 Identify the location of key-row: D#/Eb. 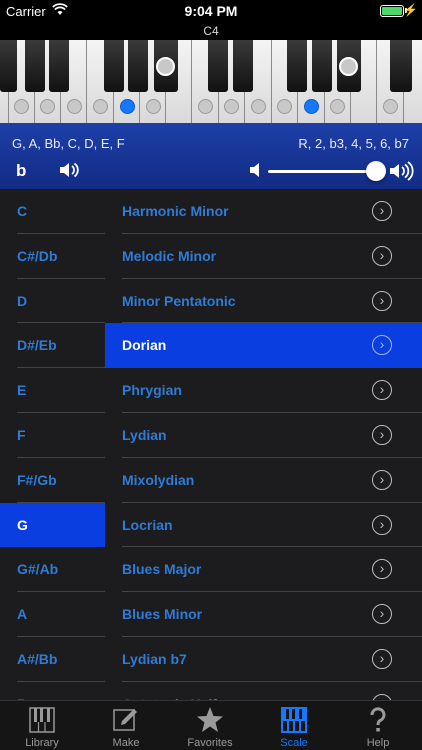
(52, 346).